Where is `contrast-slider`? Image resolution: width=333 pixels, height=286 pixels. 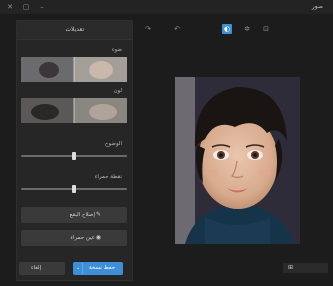 contrast-slider is located at coordinates (74, 156).